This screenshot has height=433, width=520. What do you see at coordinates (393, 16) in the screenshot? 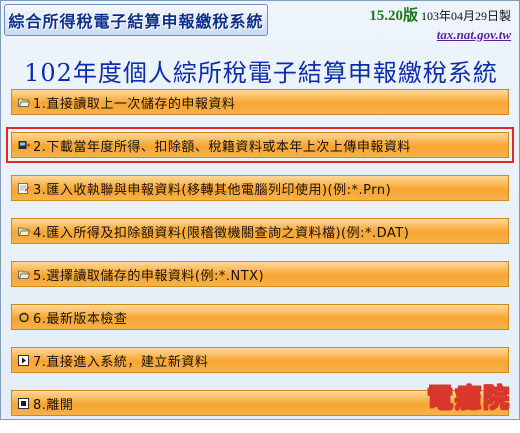
I see `version-number: 15.20版` at bounding box center [393, 16].